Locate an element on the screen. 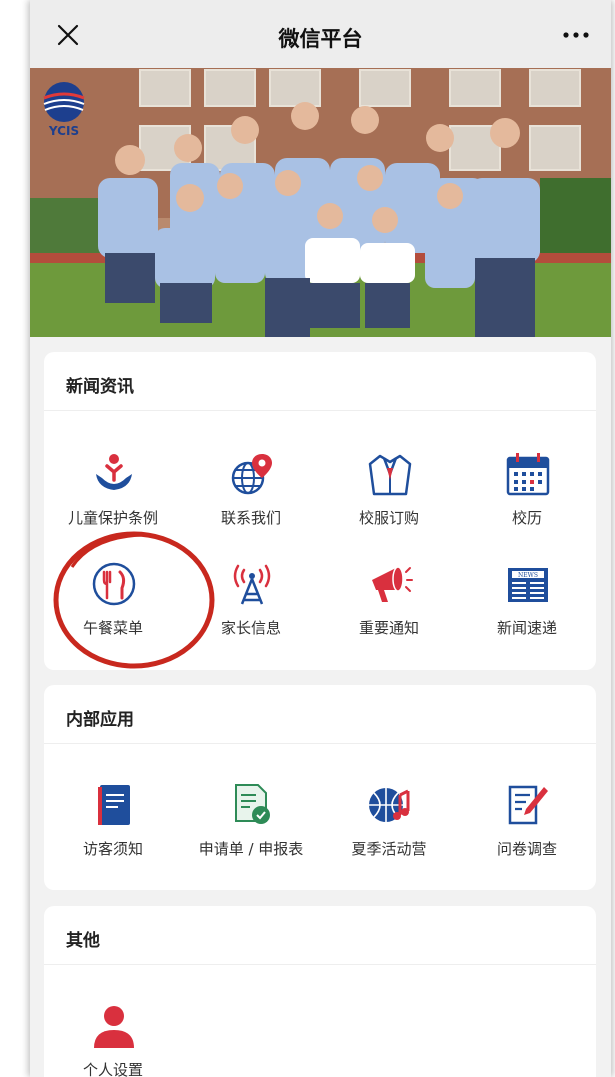 Image resolution: width=615 pixels, height=1077 pixels. broadcast-tower-icon is located at coordinates (252, 584).